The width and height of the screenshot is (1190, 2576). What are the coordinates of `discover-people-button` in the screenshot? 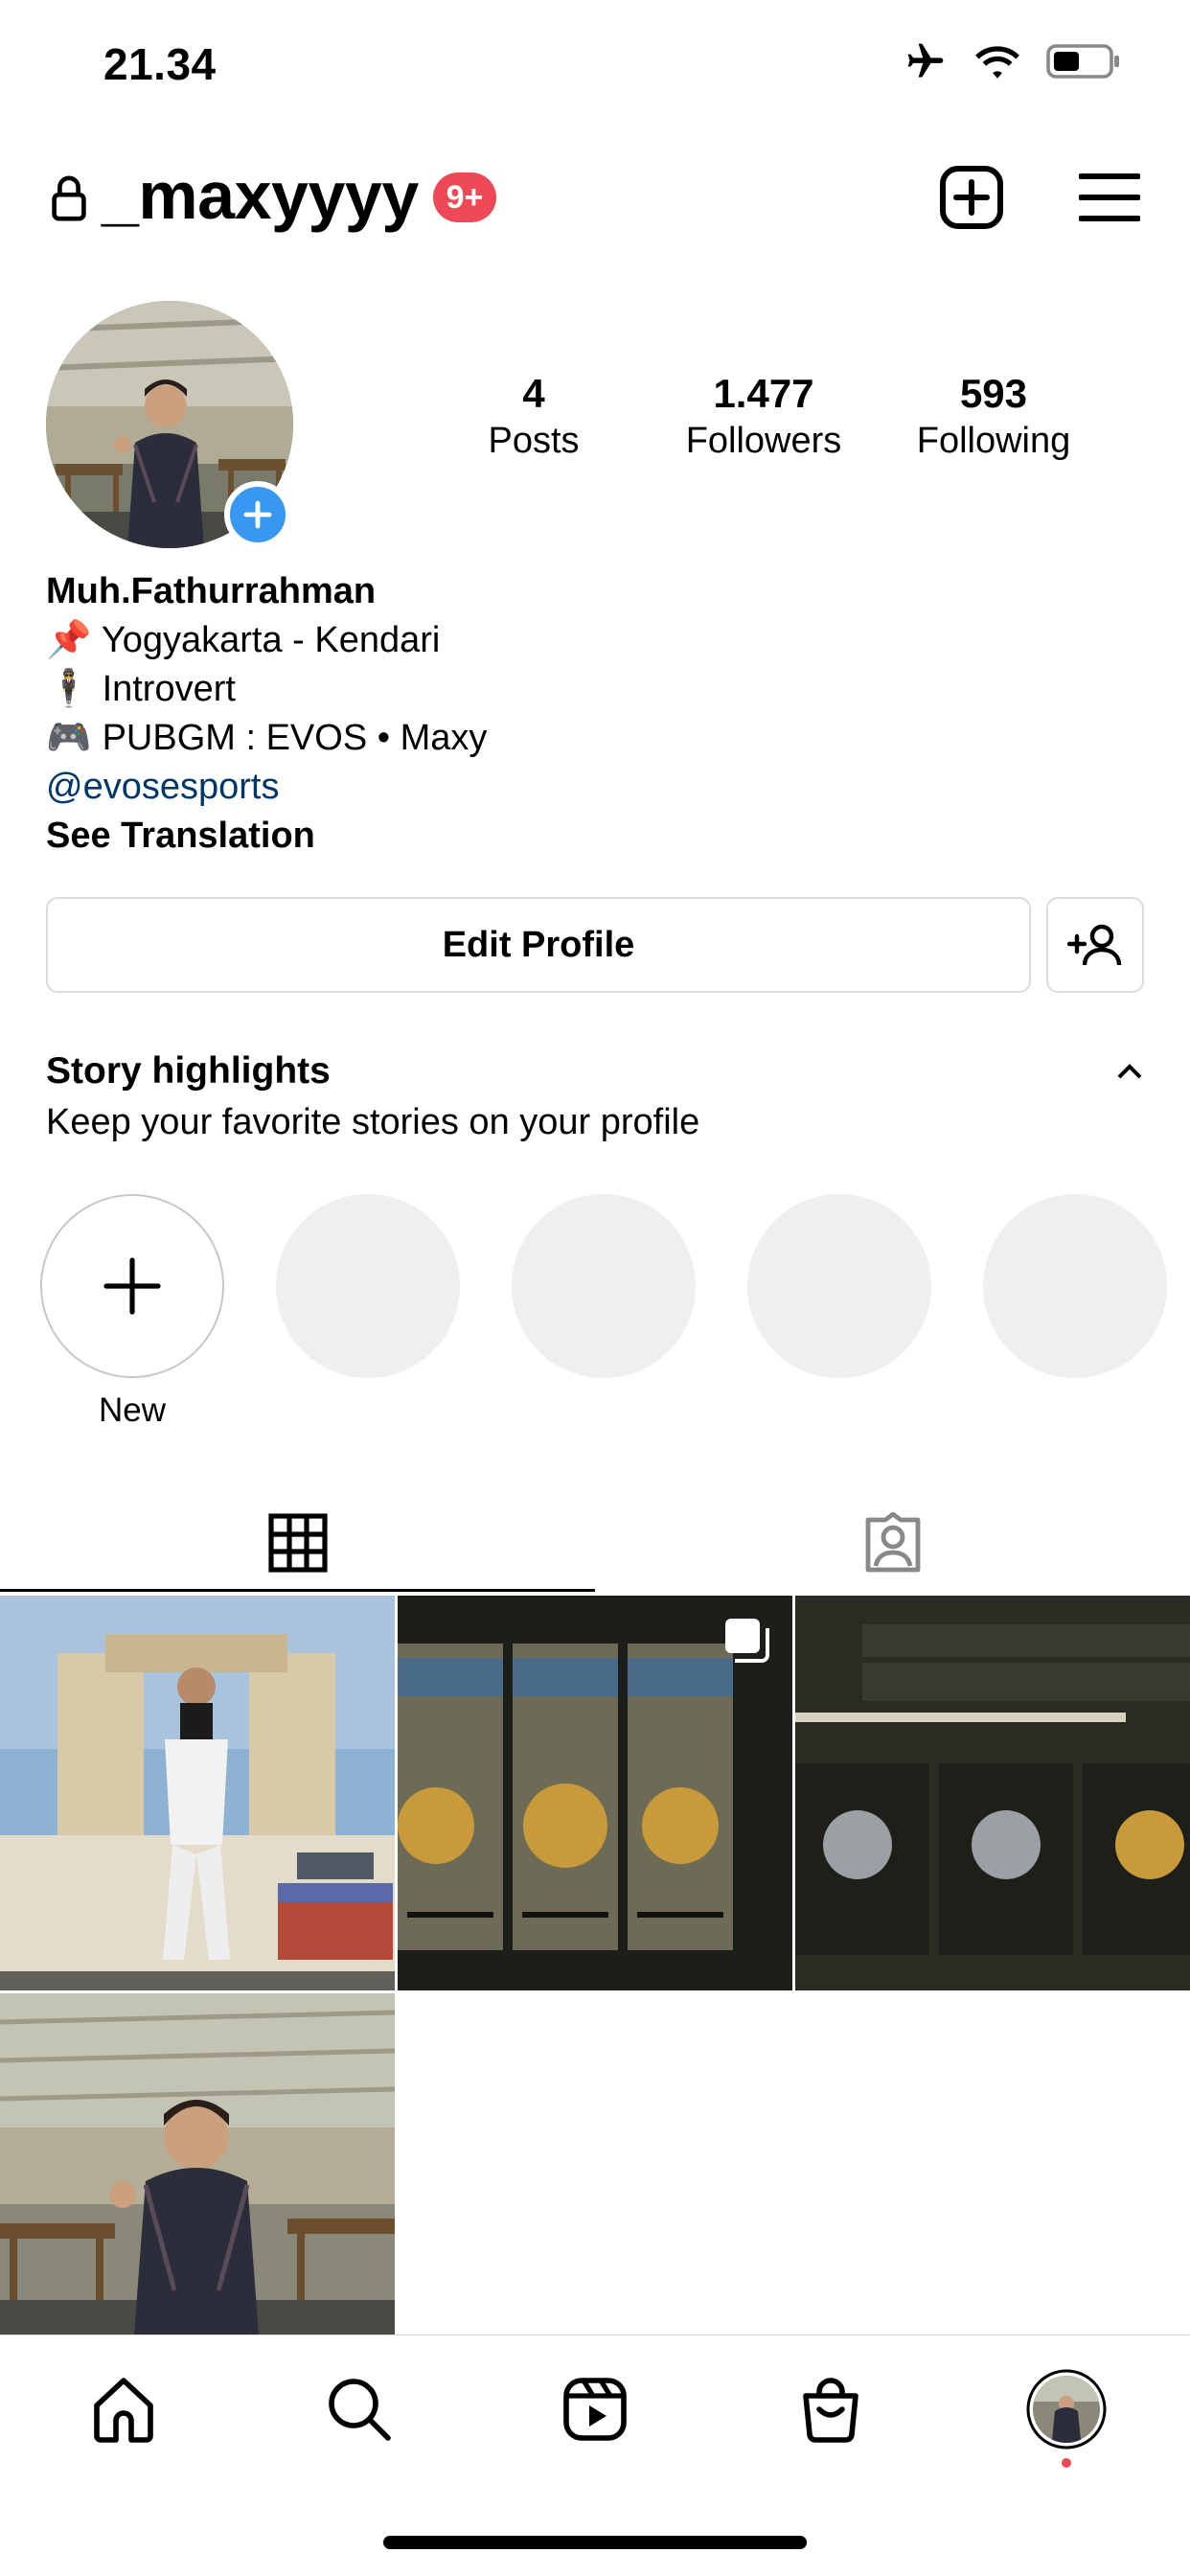 It's located at (1095, 945).